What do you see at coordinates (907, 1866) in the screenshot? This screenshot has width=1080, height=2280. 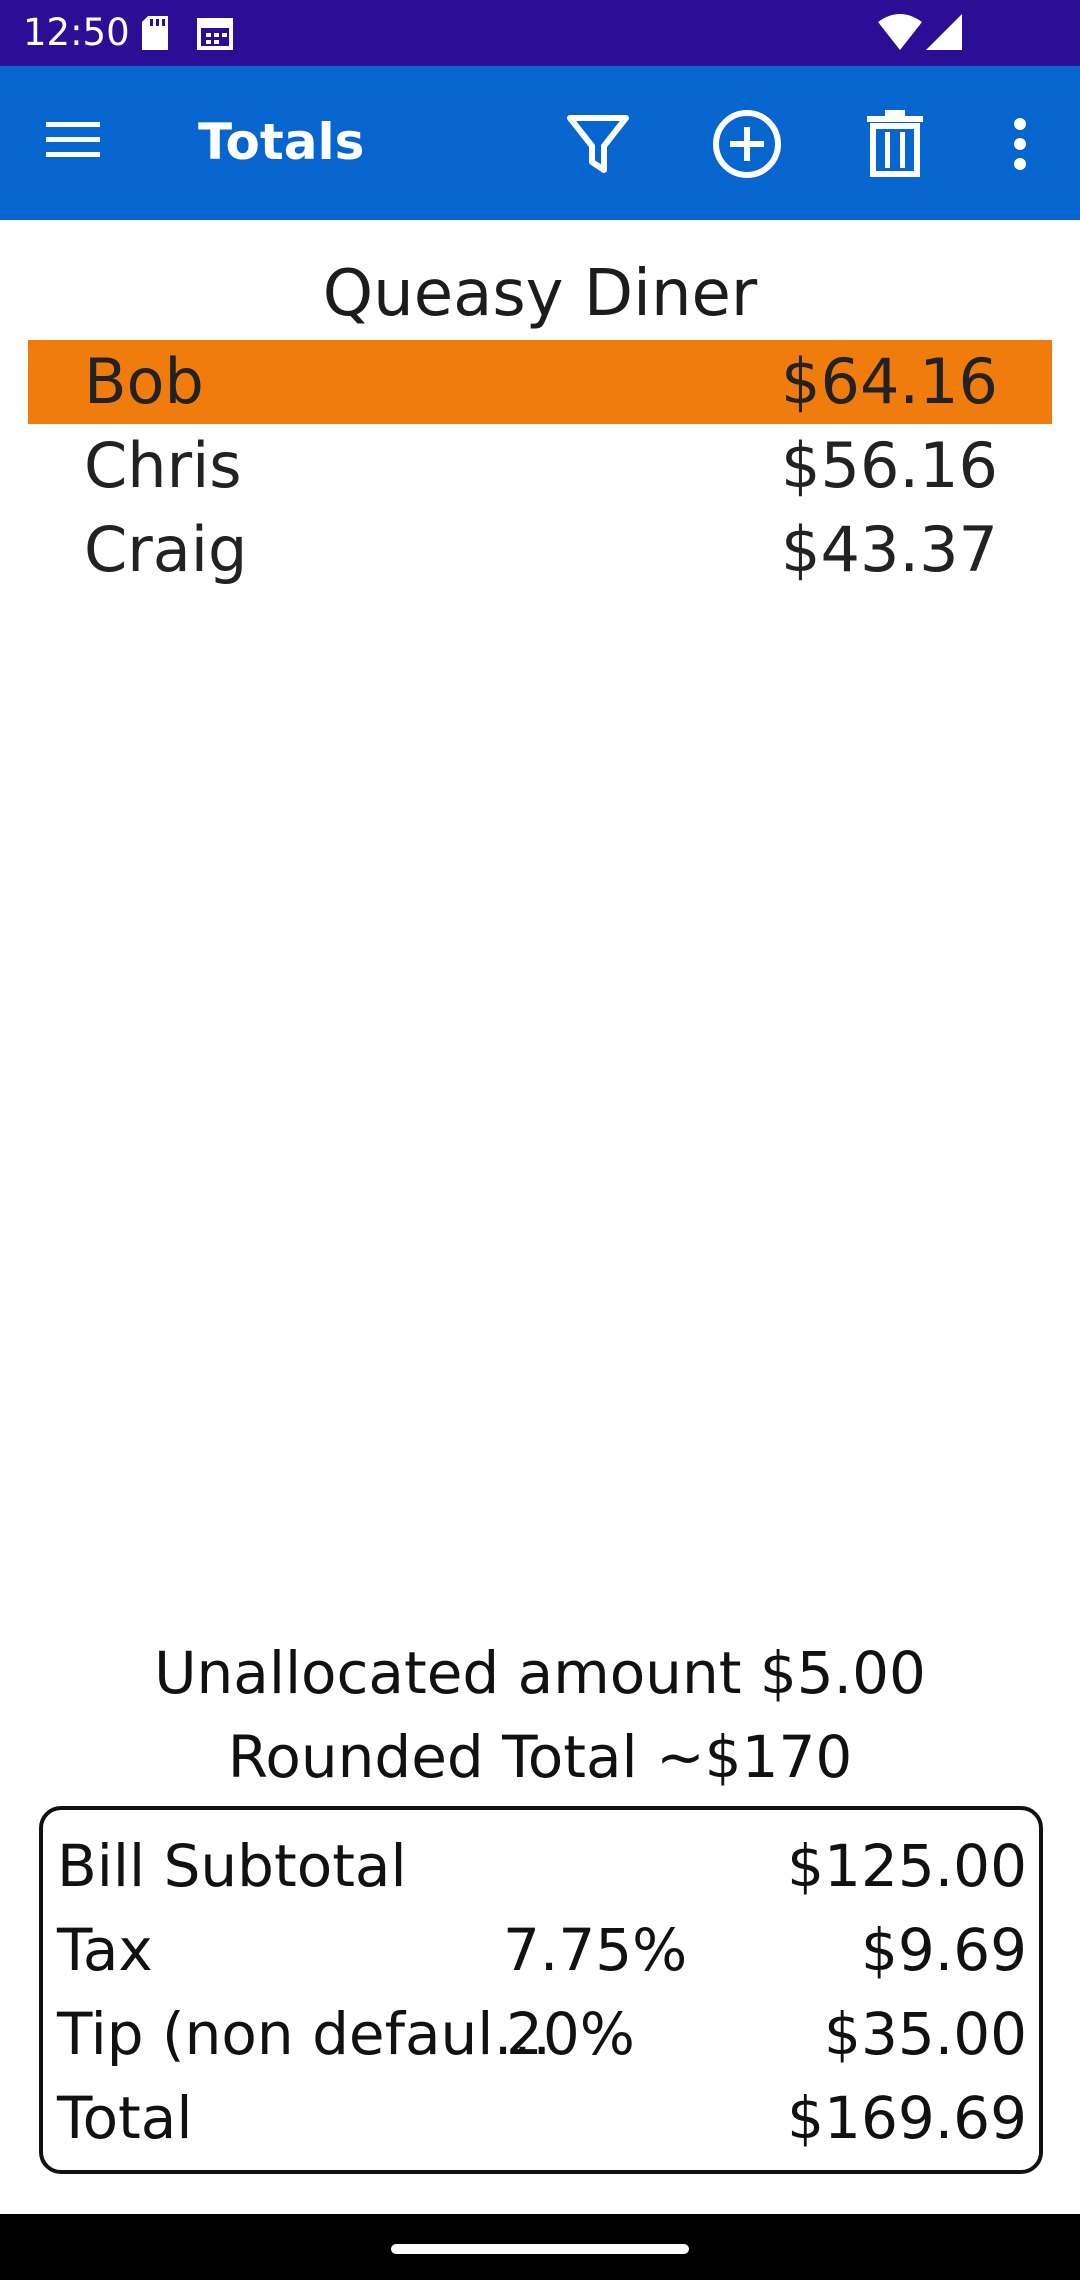 I see `bill-subtotal-value: $125.00` at bounding box center [907, 1866].